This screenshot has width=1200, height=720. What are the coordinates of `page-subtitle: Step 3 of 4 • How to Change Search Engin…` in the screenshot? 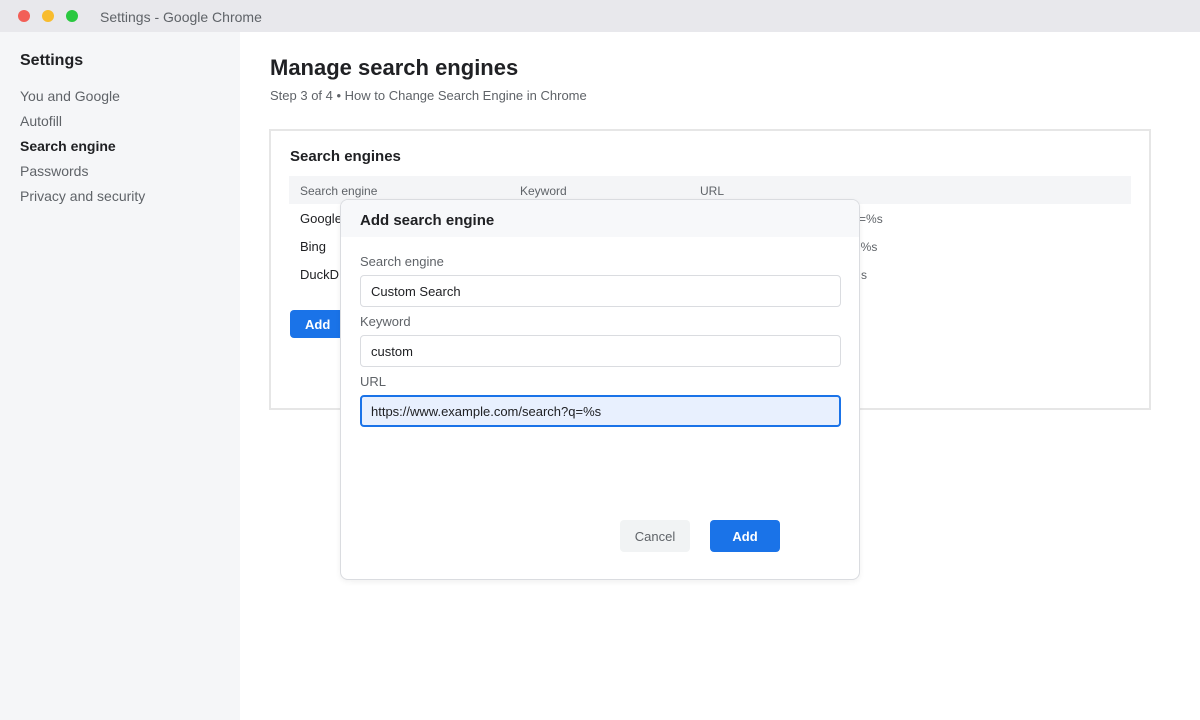 It's located at (428, 95).